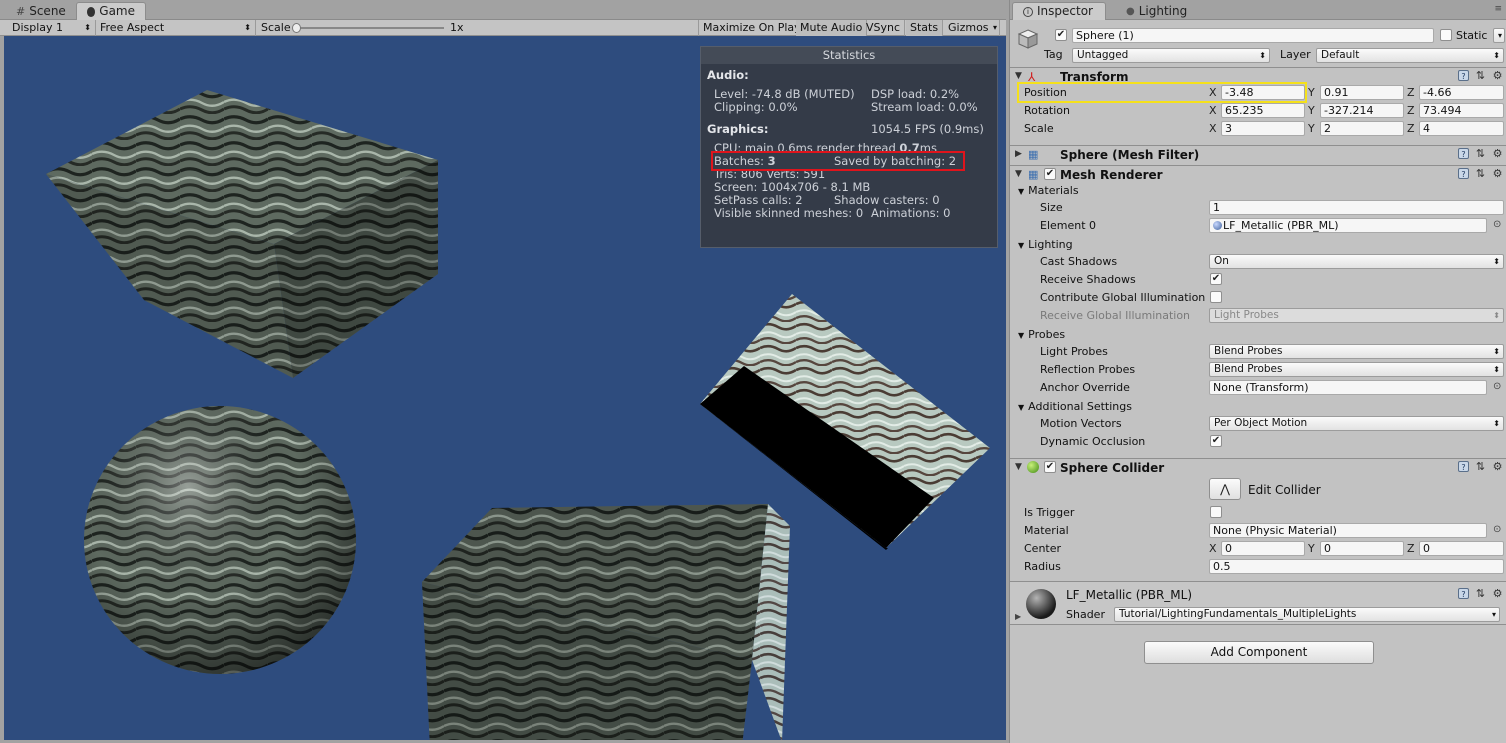 The image size is (1506, 743). Describe the element at coordinates (1048, 191) in the screenshot. I see `materials-foldout: ▼ Materials` at that location.